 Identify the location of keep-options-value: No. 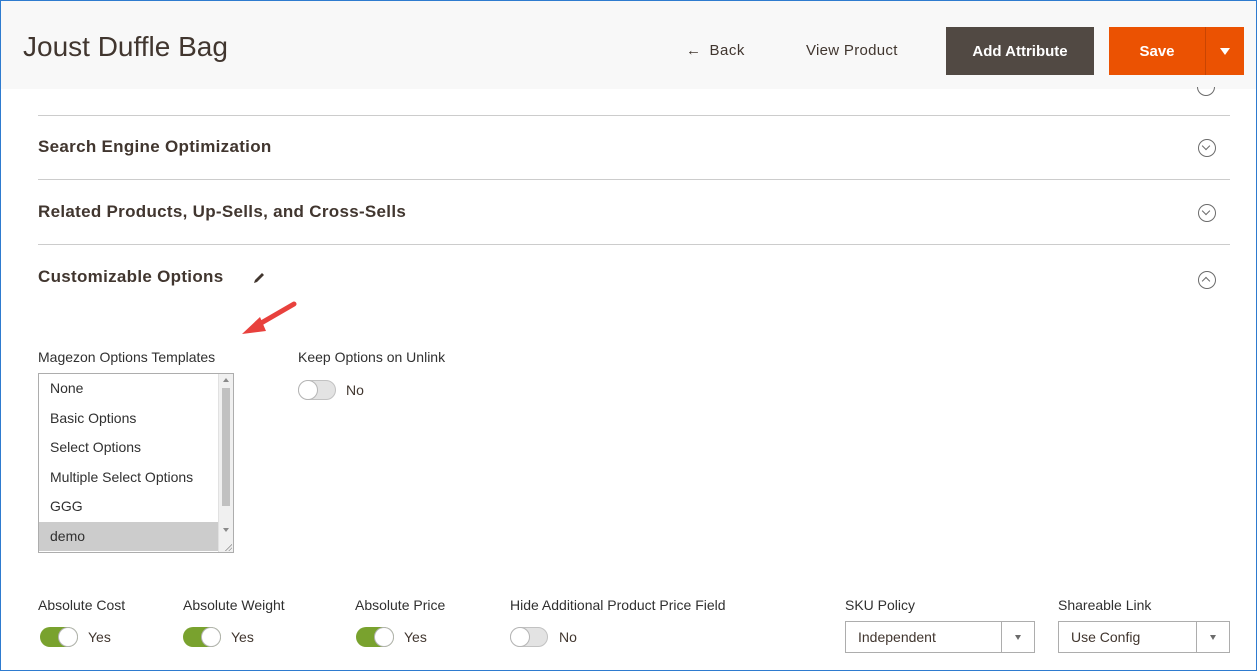
(355, 390).